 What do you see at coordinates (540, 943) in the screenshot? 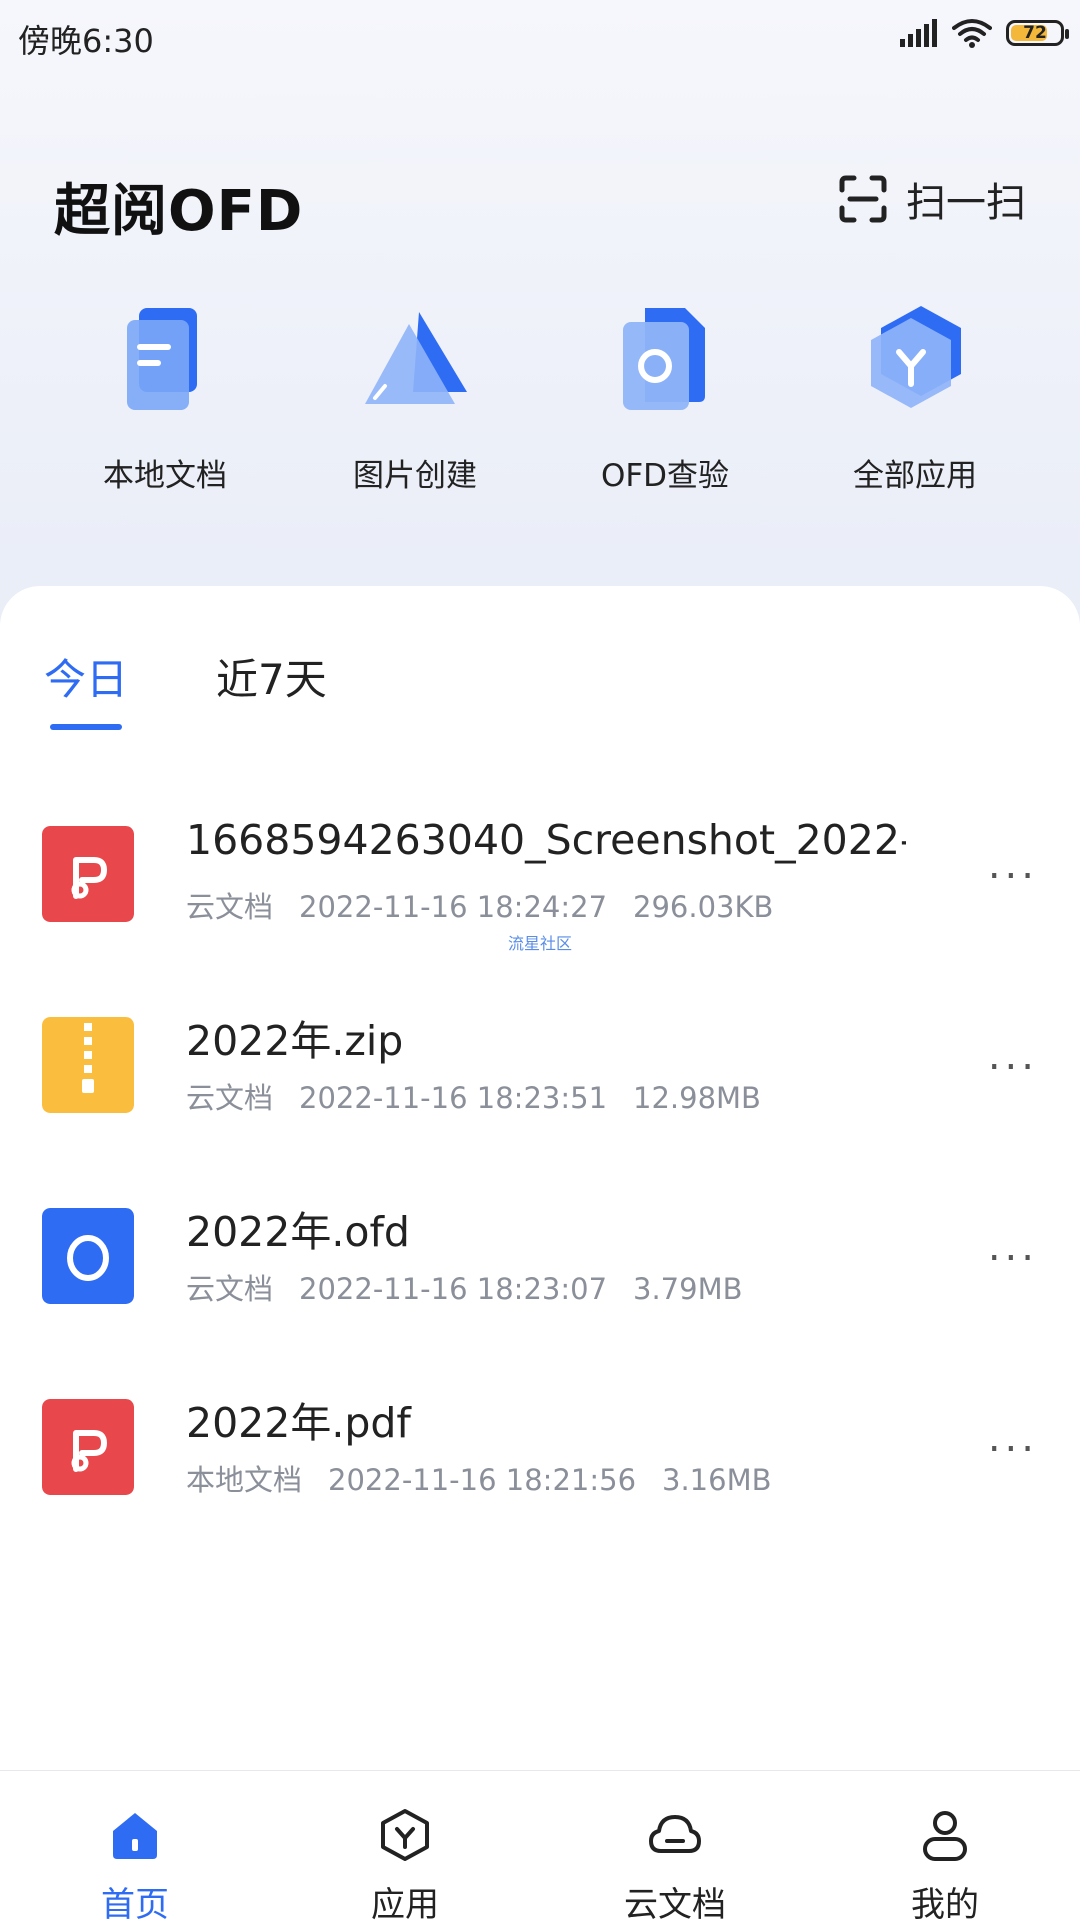
I see `watermark: 流星社区` at bounding box center [540, 943].